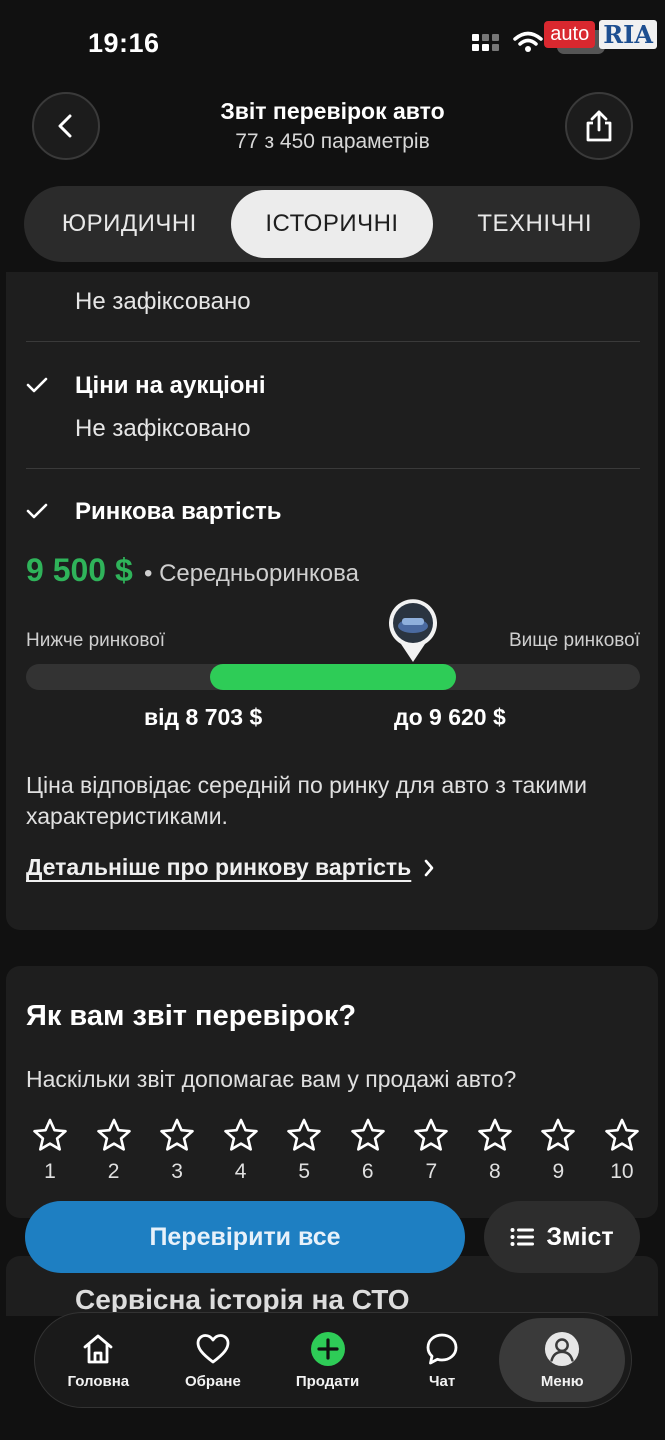 The image size is (665, 1440). What do you see at coordinates (251, 573) in the screenshot?
I see `market-price-note: • Середньоринкова` at bounding box center [251, 573].